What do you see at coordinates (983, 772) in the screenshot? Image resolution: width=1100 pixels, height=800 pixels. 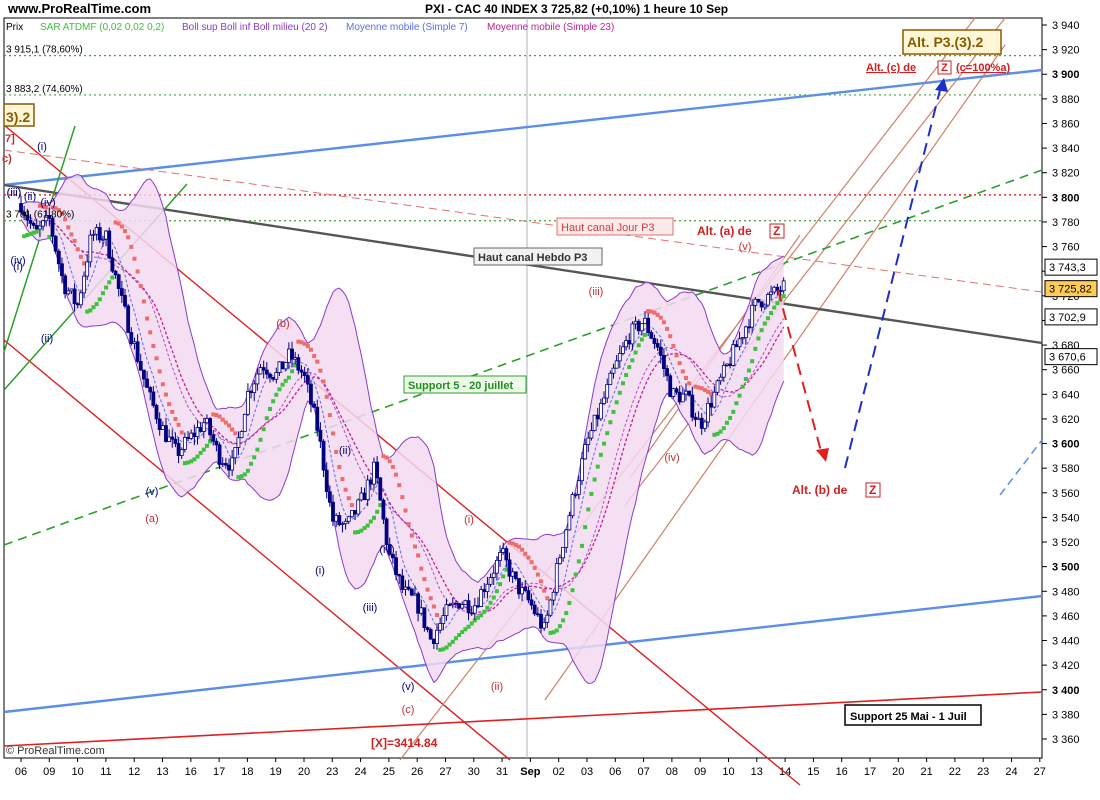 I see `x-tick-label: 23` at bounding box center [983, 772].